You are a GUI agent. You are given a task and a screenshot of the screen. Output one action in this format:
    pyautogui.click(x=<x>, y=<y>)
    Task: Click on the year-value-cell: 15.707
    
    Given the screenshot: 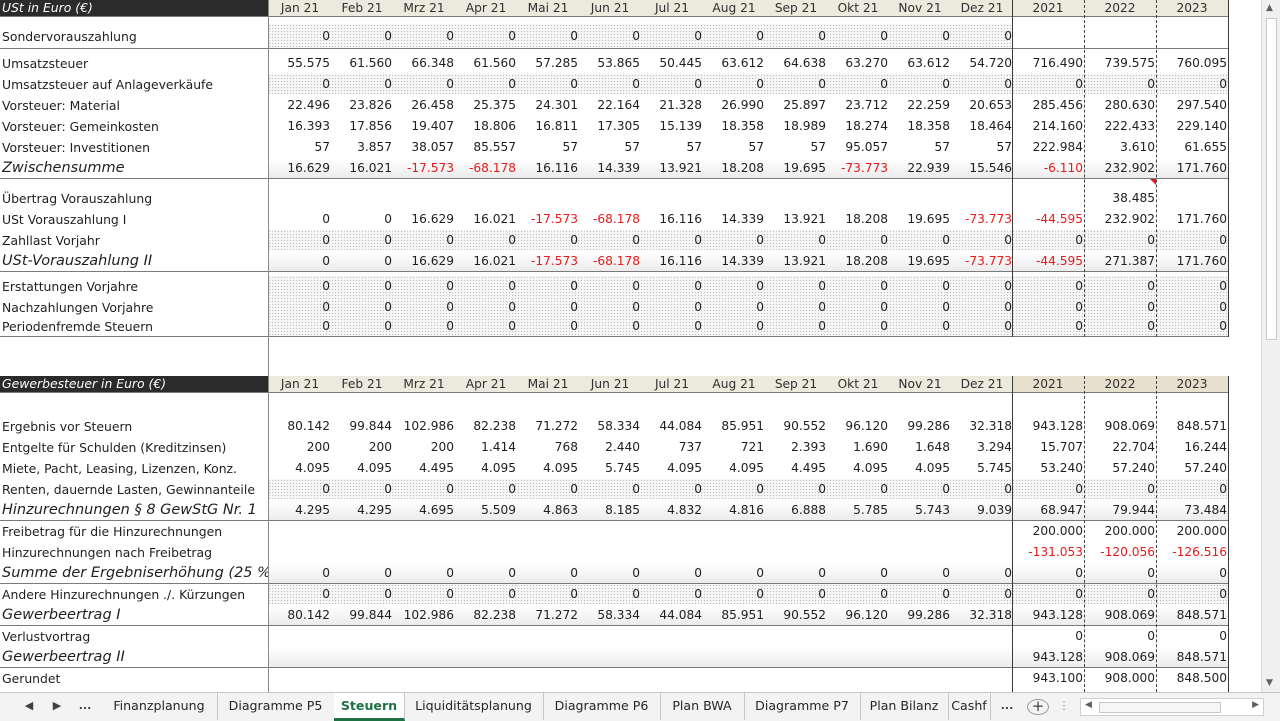 What is the action you would take?
    pyautogui.click(x=1048, y=447)
    